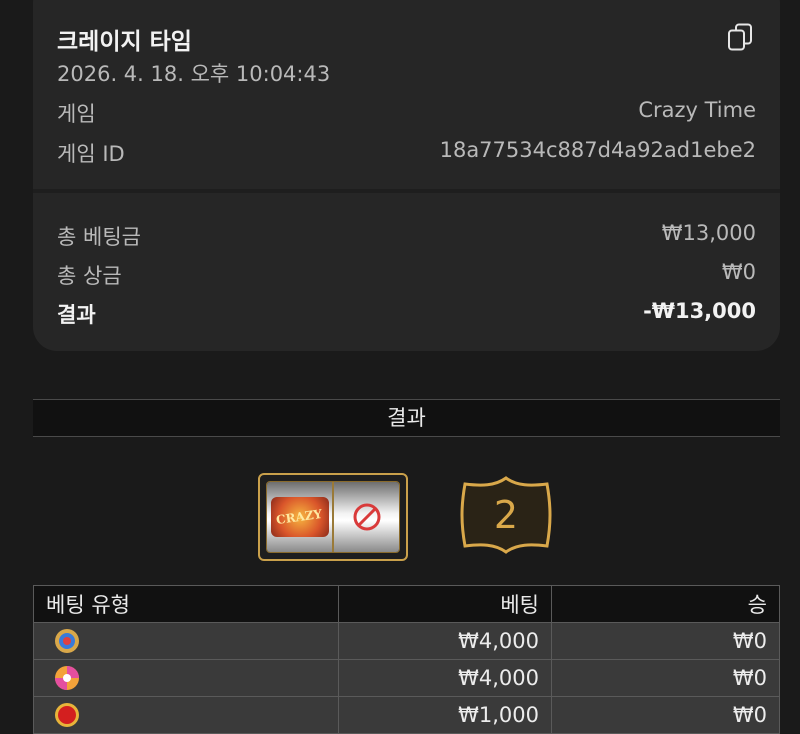  I want to click on slot-reel-left: CRAZY, so click(300, 517).